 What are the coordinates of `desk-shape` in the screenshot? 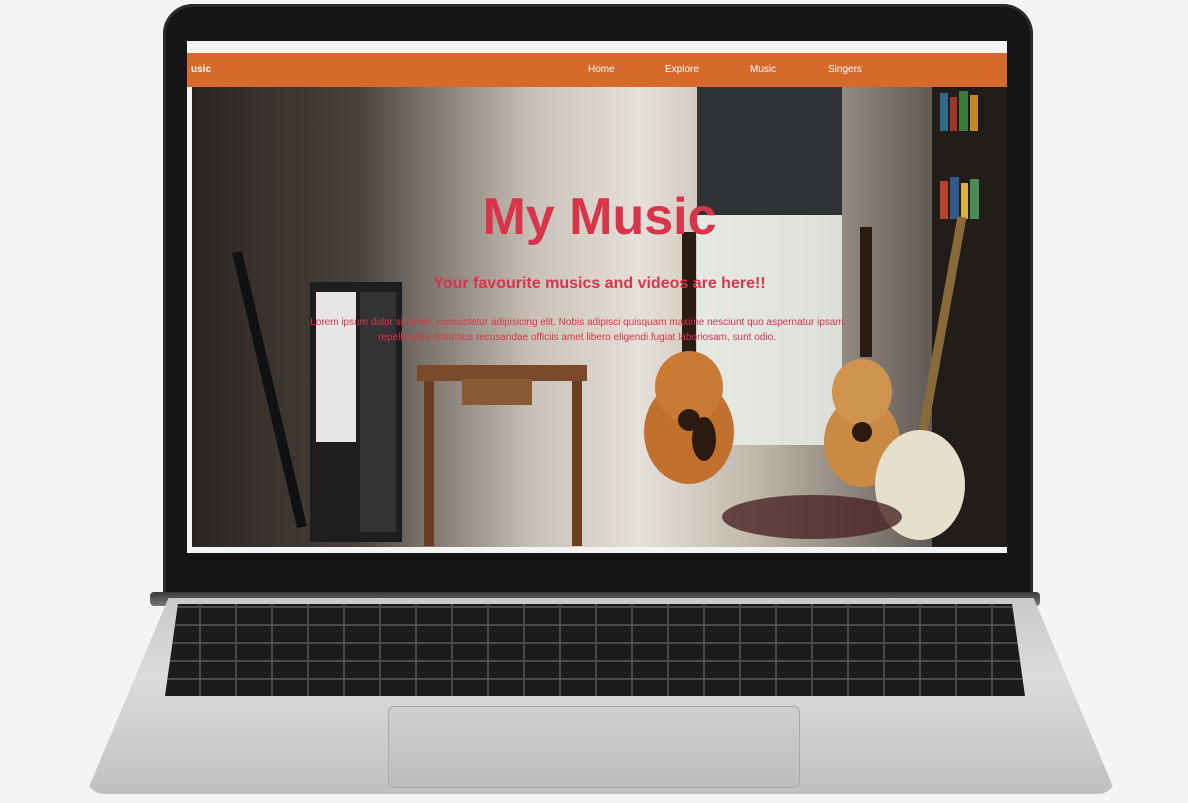 It's located at (502, 373).